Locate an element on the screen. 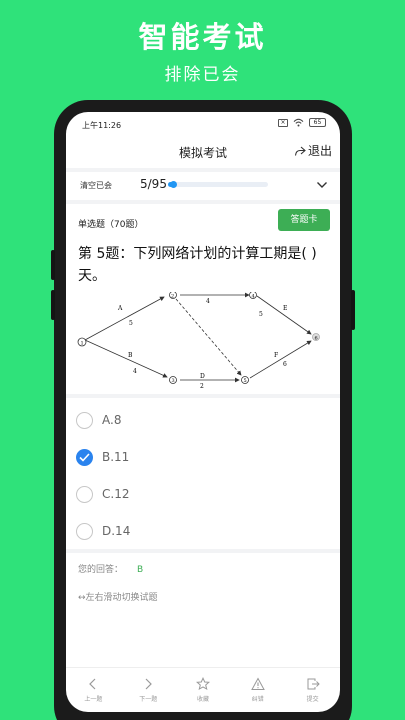 Image resolution: width=405 pixels, height=720 pixels. activity-arrow-f is located at coordinates (280, 359).